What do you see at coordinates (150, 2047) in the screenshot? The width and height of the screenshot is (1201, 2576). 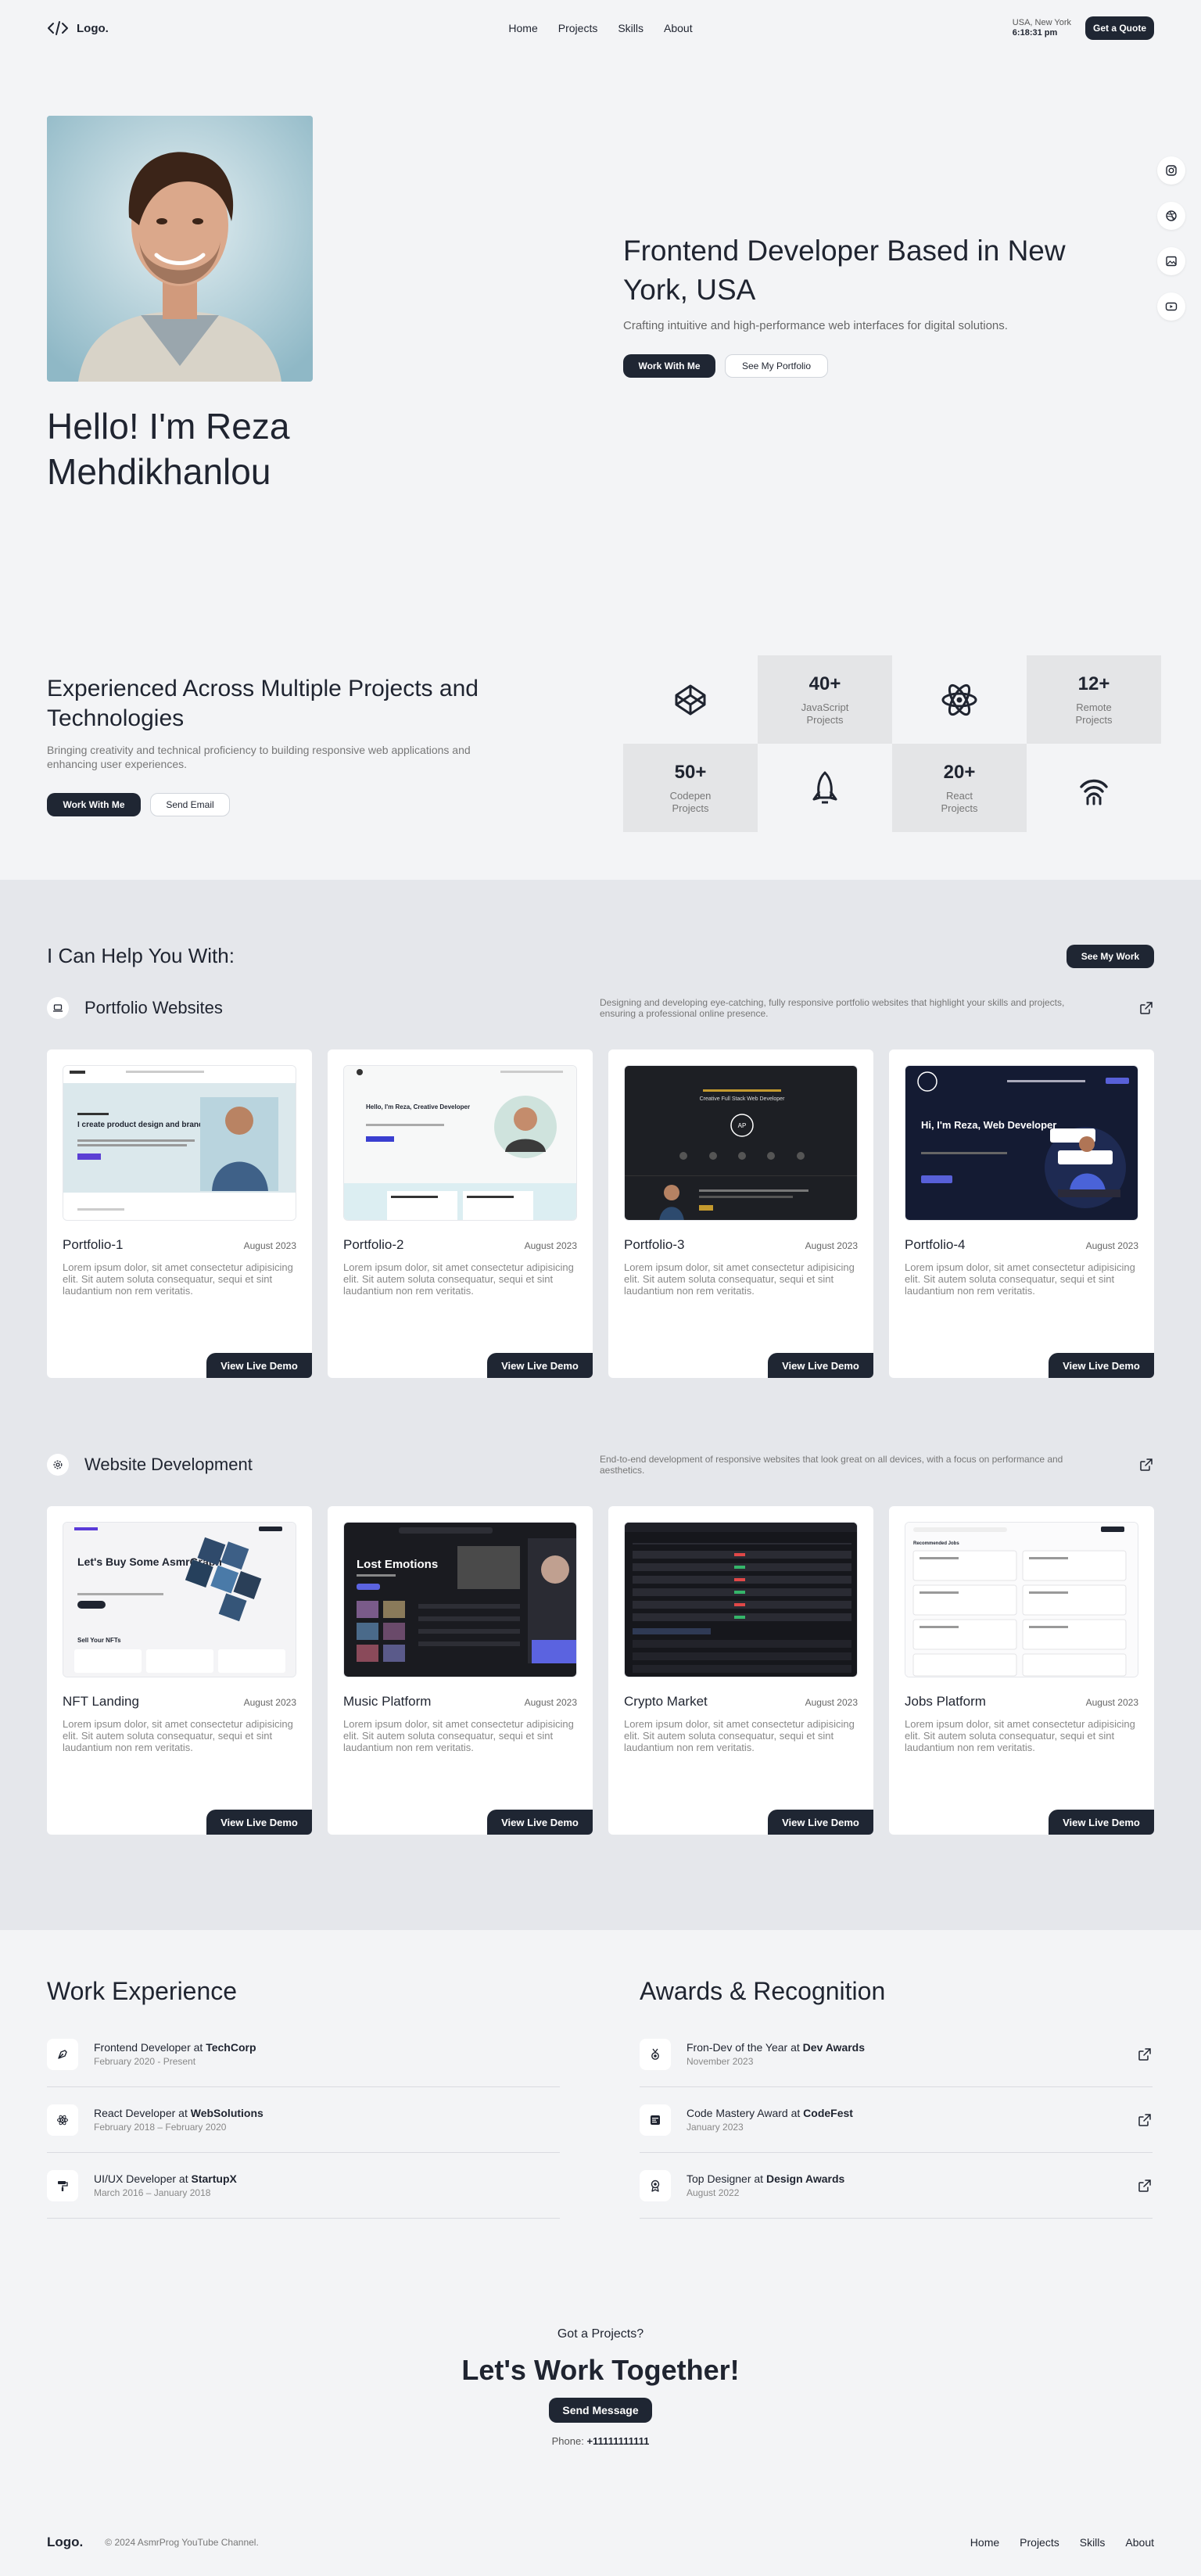 I see `experience-role: Frontend Developer at` at bounding box center [150, 2047].